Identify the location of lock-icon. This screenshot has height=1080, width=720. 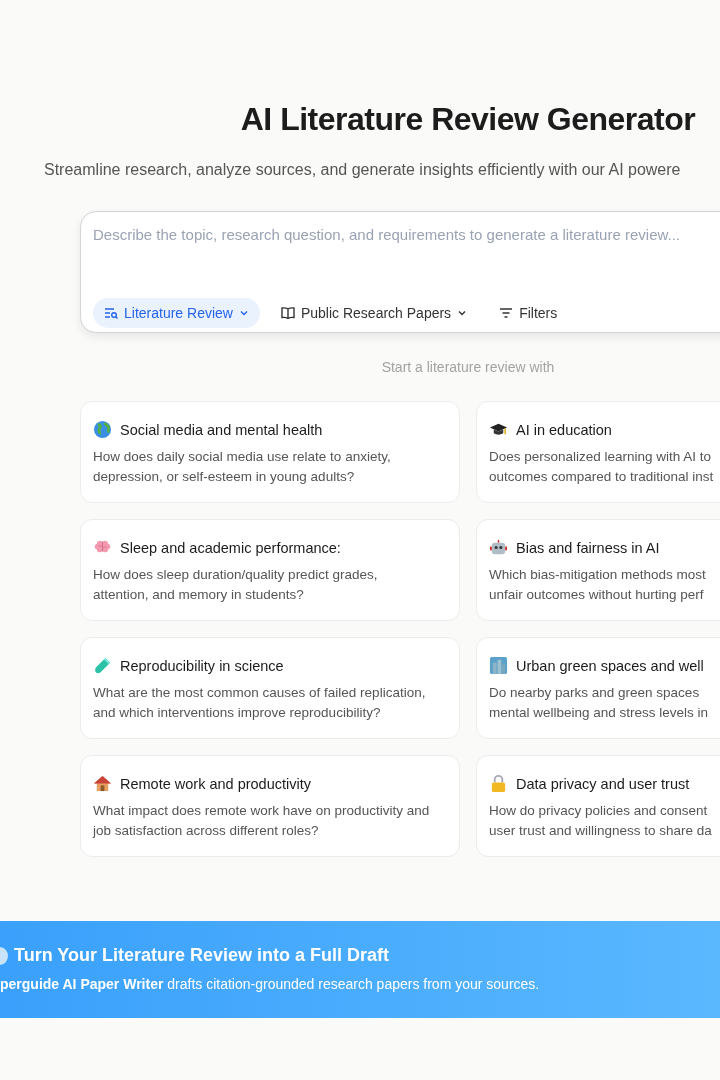
(498, 783).